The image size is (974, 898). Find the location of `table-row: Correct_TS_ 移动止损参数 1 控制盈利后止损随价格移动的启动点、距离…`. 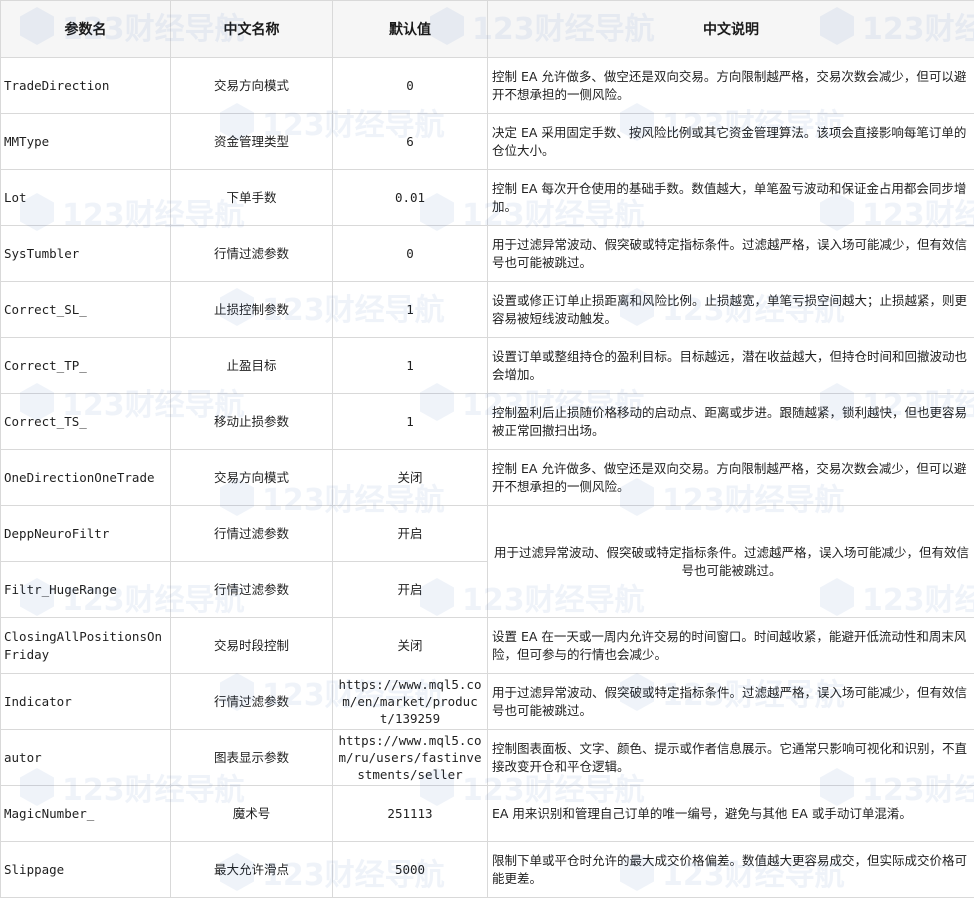

table-row: Correct_TS_ 移动止损参数 1 控制盈利后止损随价格移动的启动点、距离… is located at coordinates (487, 422).